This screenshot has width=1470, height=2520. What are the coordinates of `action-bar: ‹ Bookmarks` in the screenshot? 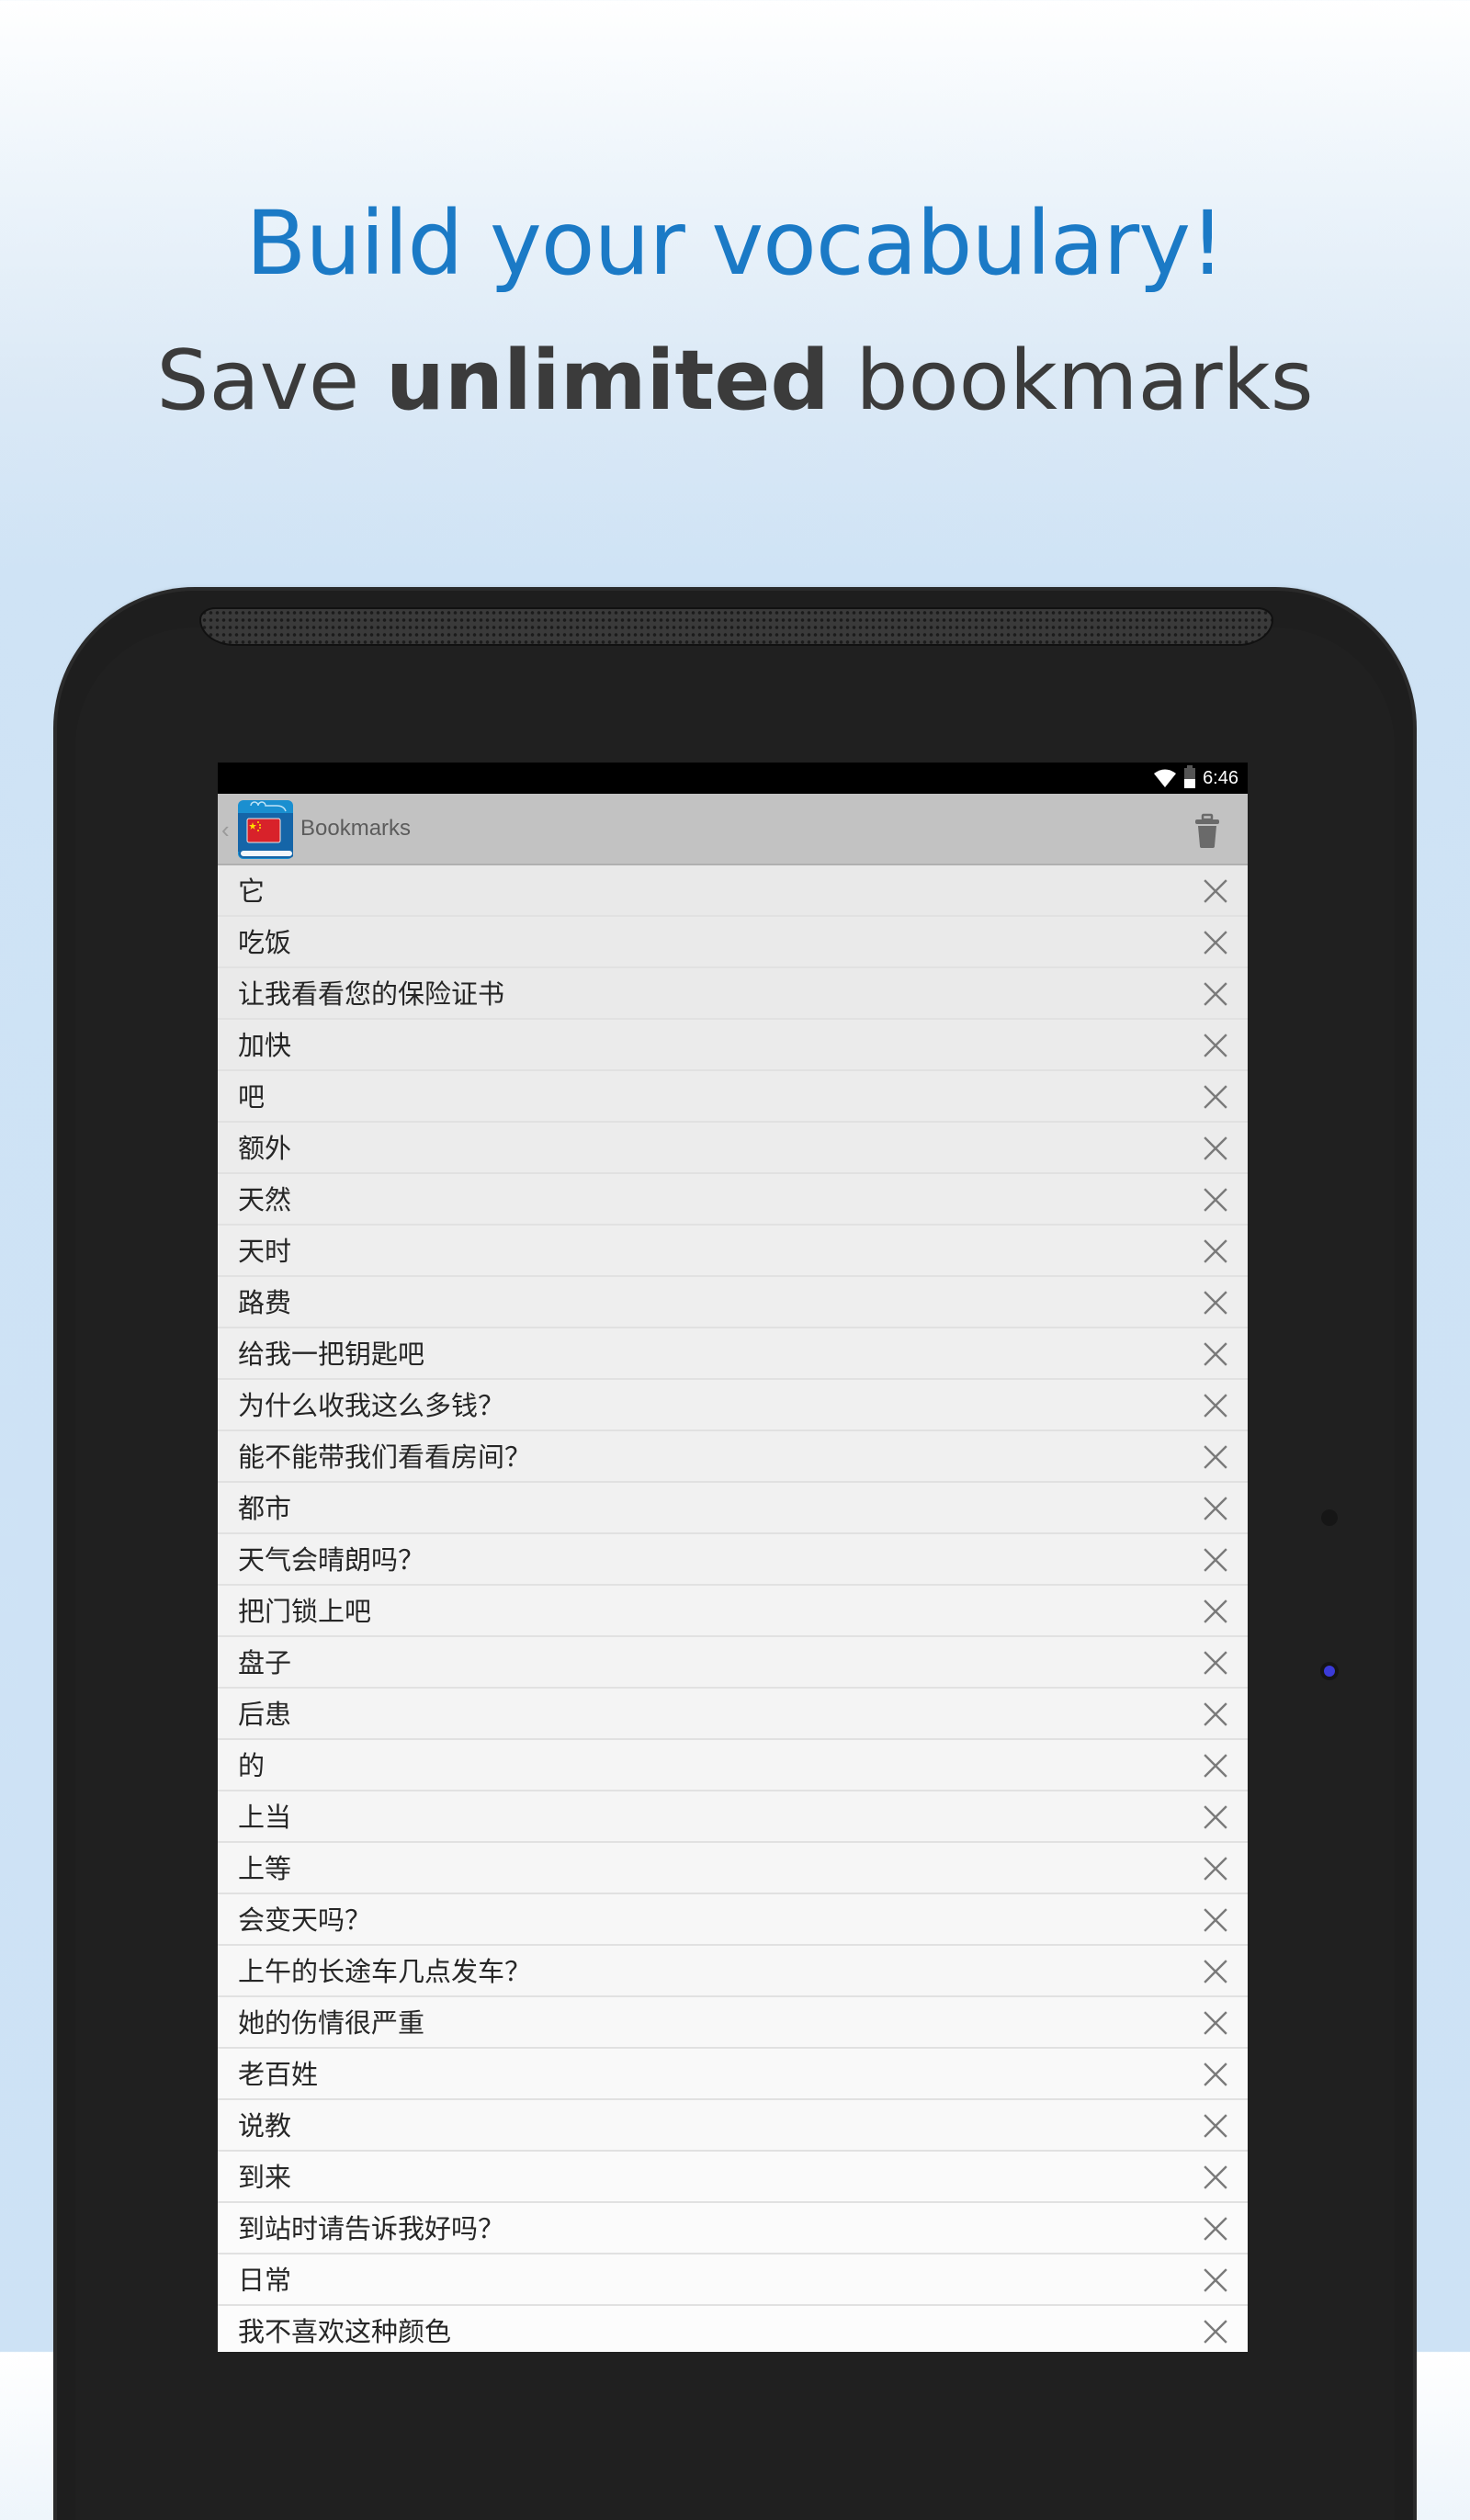 It's located at (733, 829).